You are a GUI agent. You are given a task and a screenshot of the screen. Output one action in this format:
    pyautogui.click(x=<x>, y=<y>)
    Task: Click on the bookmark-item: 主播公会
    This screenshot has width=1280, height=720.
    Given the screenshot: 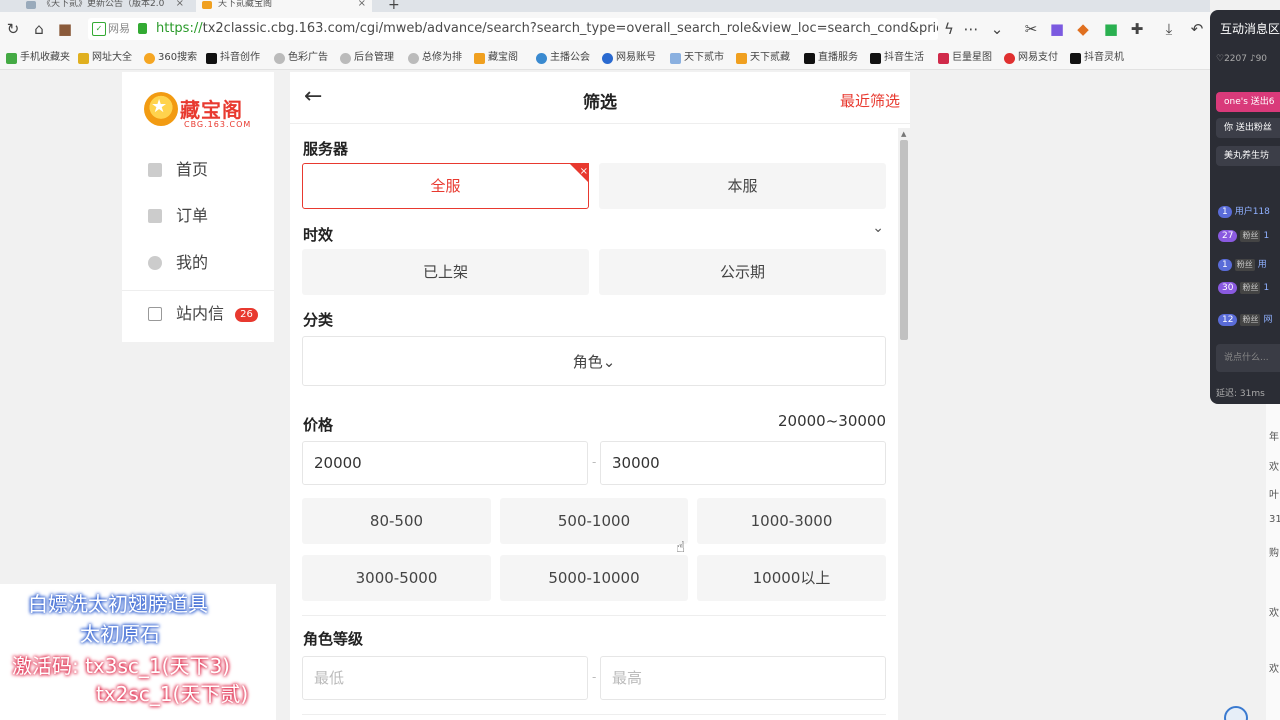 What is the action you would take?
    pyautogui.click(x=563, y=58)
    